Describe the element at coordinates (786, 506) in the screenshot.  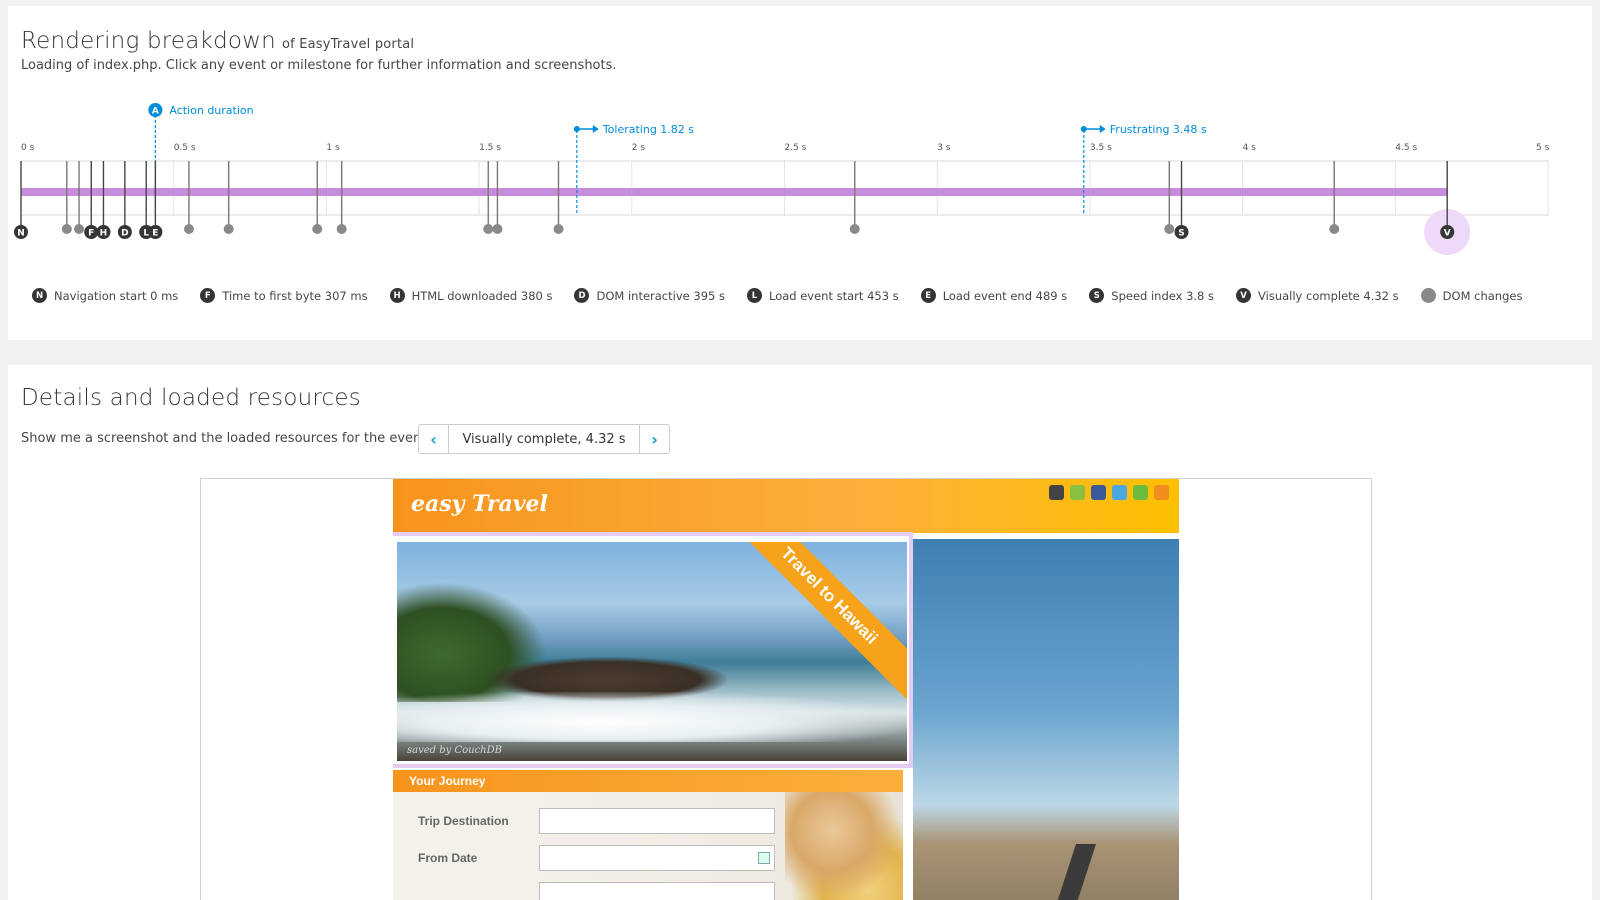
I see `site-header: easy Travel` at that location.